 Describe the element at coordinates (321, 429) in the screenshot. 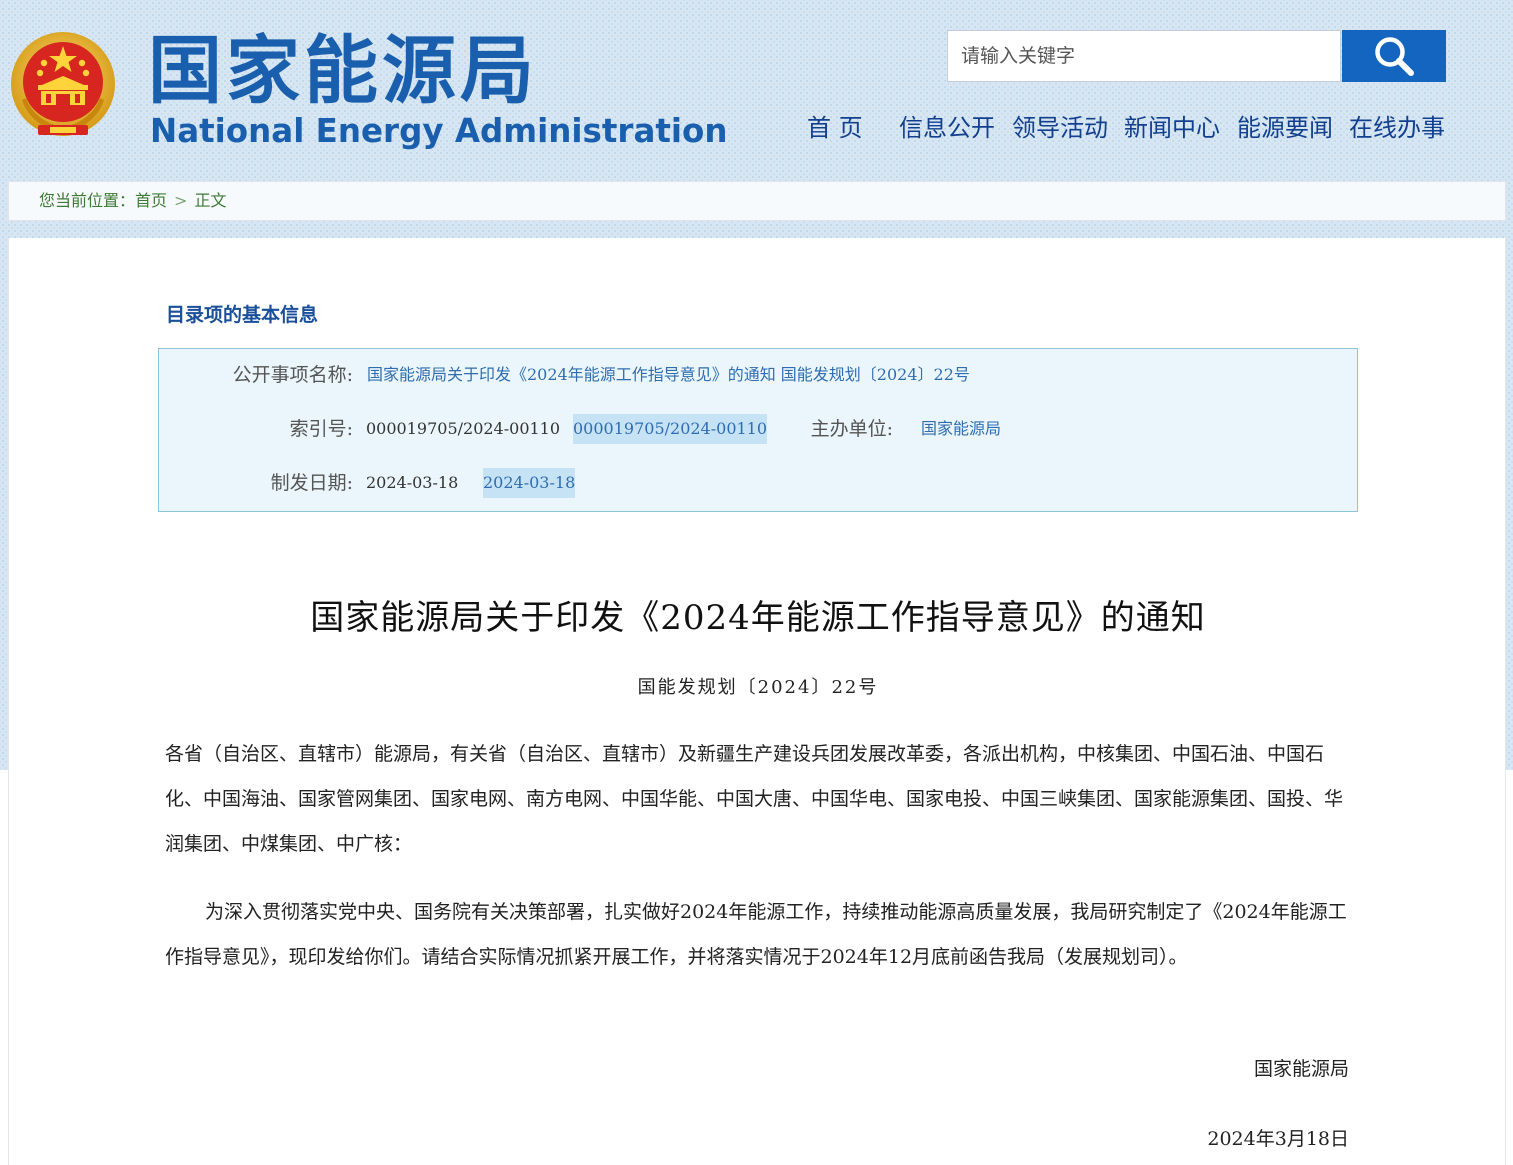

I see `meta-index-label: 索引号:` at that location.